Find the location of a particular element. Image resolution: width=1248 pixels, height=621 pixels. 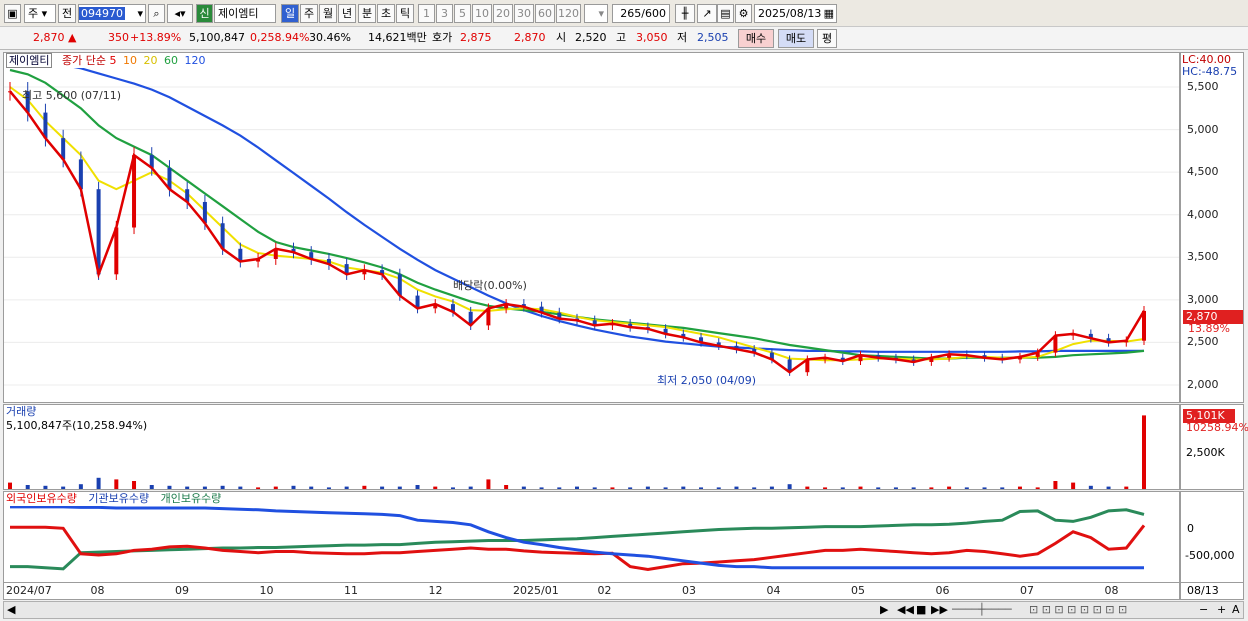

dividend-annotation: 배당락(0.00%) is located at coordinates (490, 285).